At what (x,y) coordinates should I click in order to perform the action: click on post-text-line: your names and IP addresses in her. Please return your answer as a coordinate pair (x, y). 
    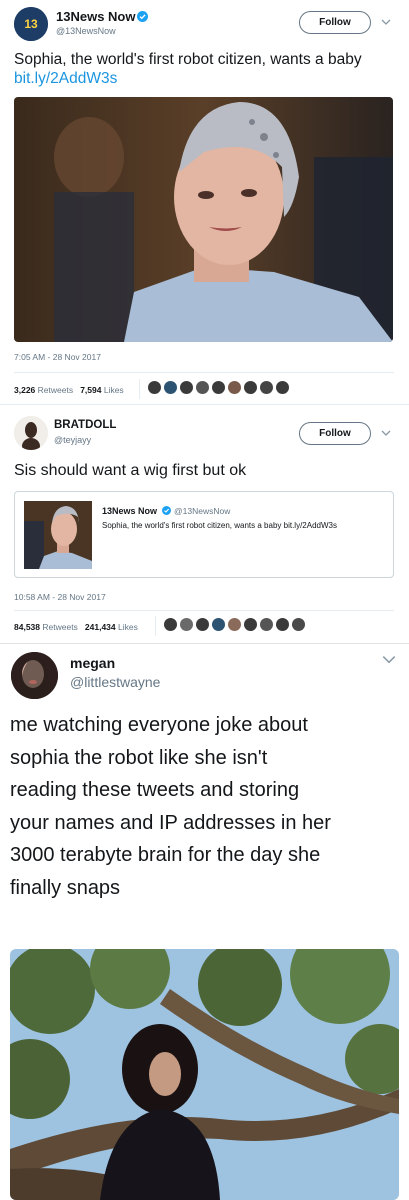
    Looking at the image, I should click on (170, 822).